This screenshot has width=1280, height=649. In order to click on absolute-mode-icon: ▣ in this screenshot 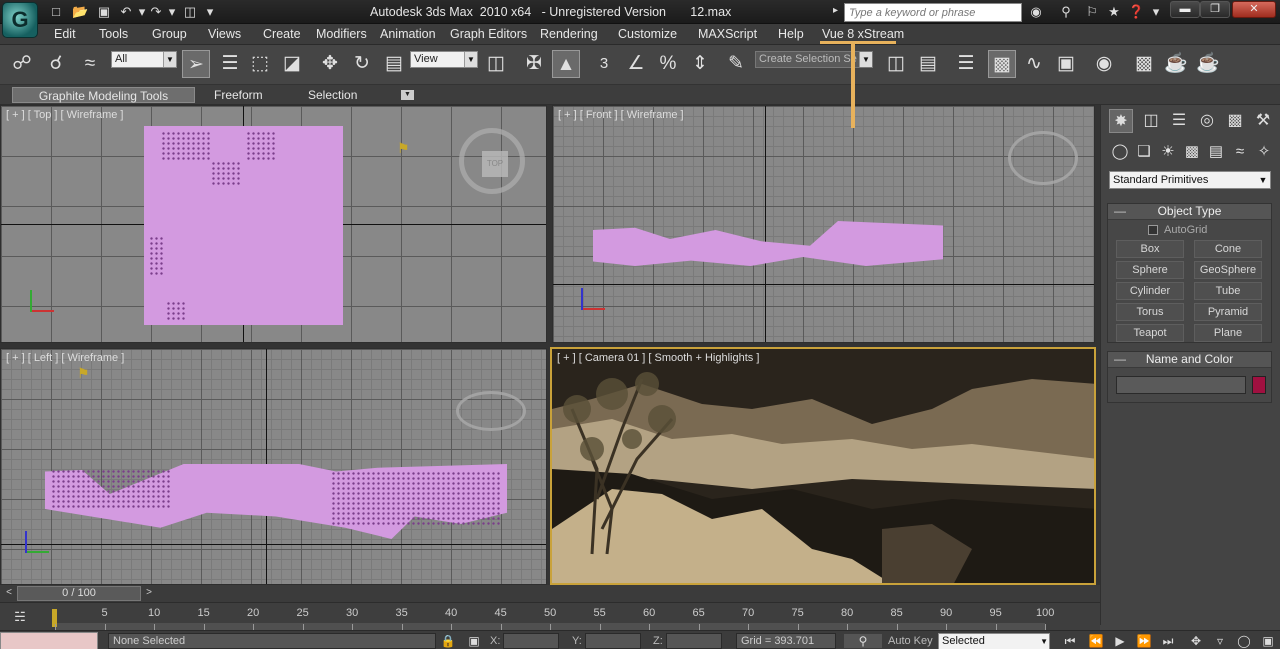, I will do `click(474, 641)`.